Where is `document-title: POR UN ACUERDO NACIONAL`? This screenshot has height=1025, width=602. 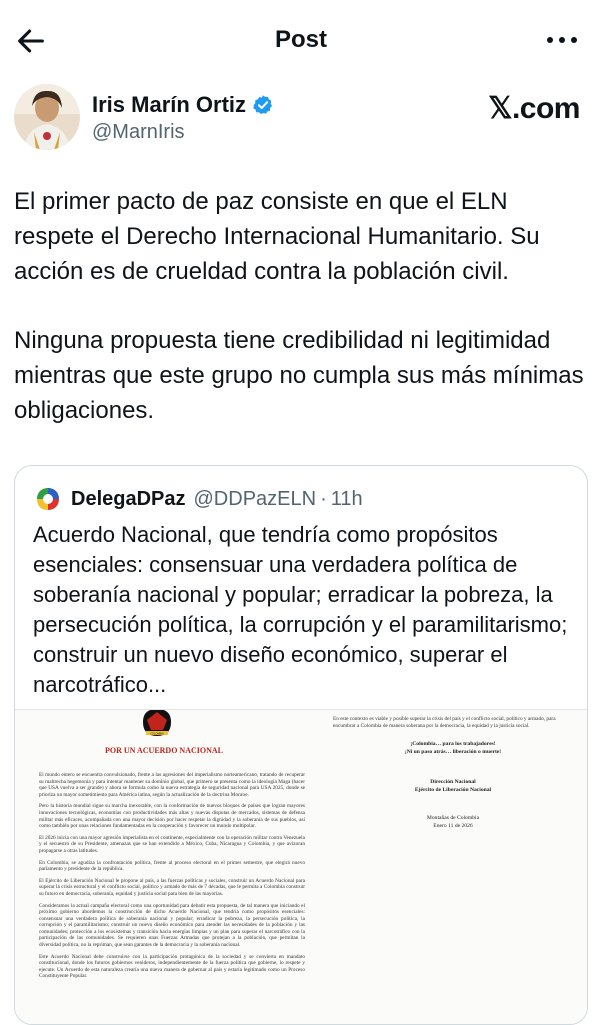 document-title: POR UN ACUERDO NACIONAL is located at coordinates (163, 750).